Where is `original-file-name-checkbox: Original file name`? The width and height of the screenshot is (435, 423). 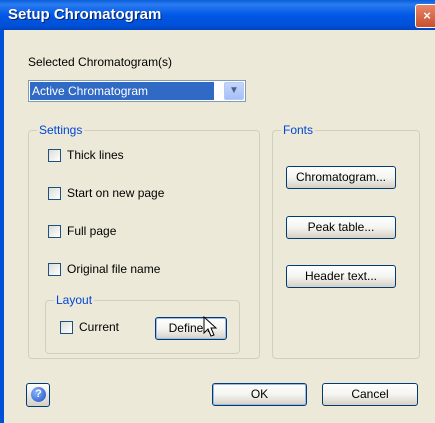 original-file-name-checkbox: Original file name is located at coordinates (104, 269).